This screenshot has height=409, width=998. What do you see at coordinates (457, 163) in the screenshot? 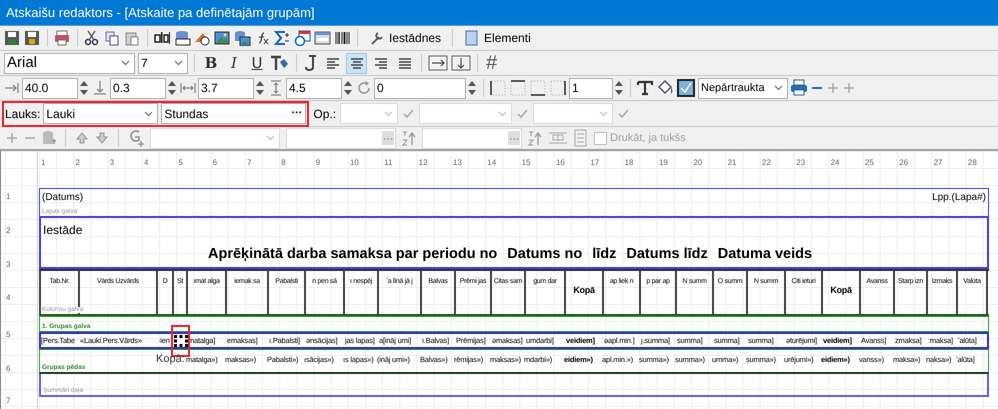
I see `ruler-number: 13` at bounding box center [457, 163].